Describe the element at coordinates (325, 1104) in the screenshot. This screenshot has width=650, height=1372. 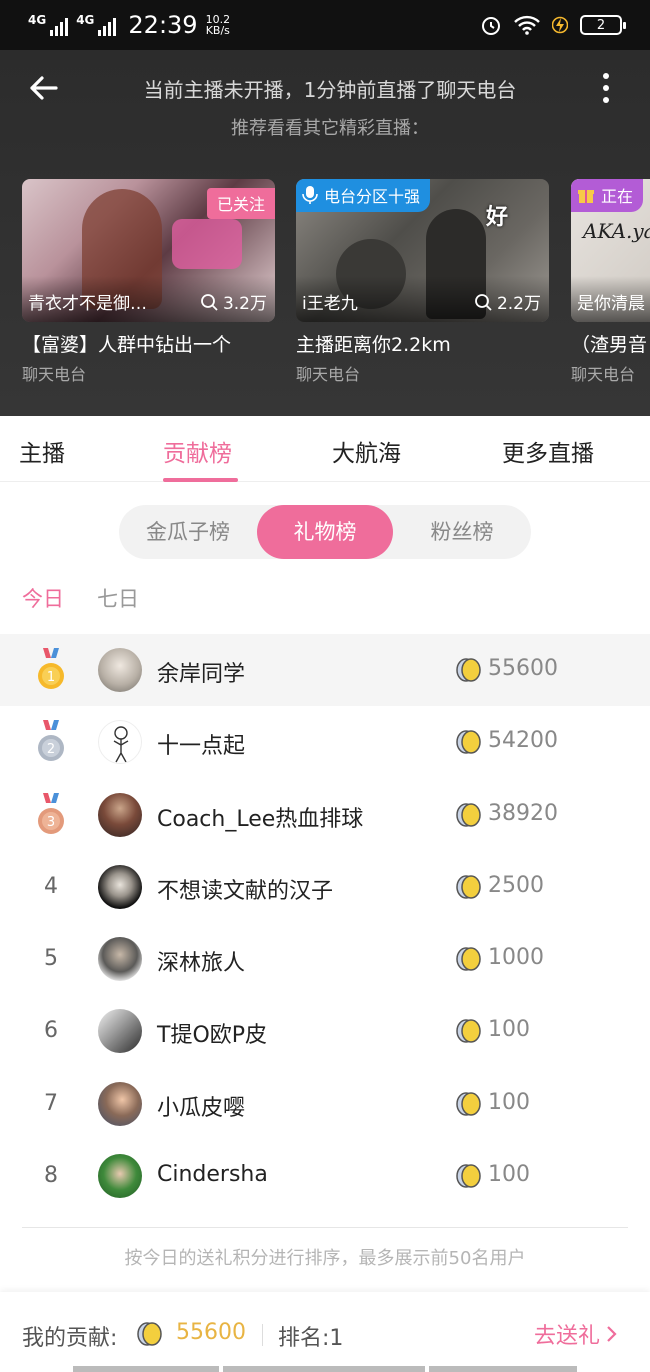
I see `table-row: 7 小瓜皮嘤 100` at that location.